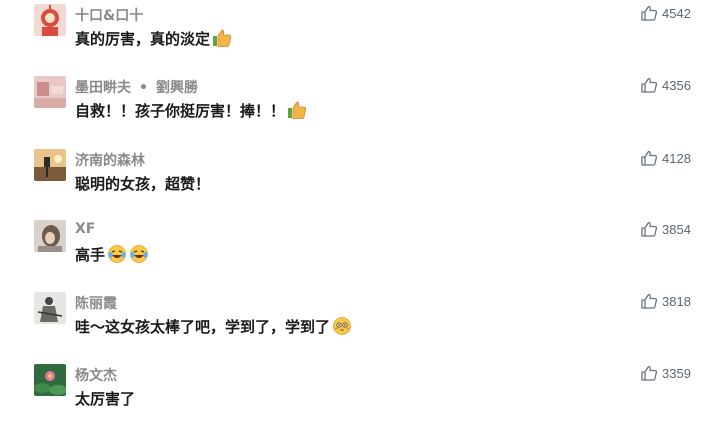 This screenshot has height=424, width=701. I want to click on like-button: 4542, so click(665, 13).